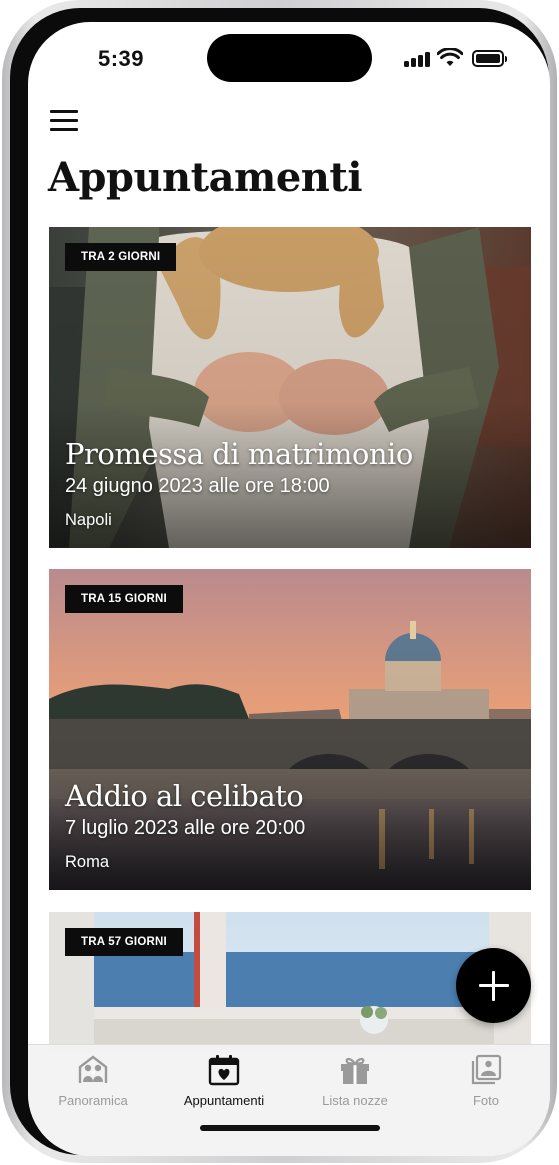 This screenshot has height=1165, width=559. I want to click on gift-icon, so click(355, 1070).